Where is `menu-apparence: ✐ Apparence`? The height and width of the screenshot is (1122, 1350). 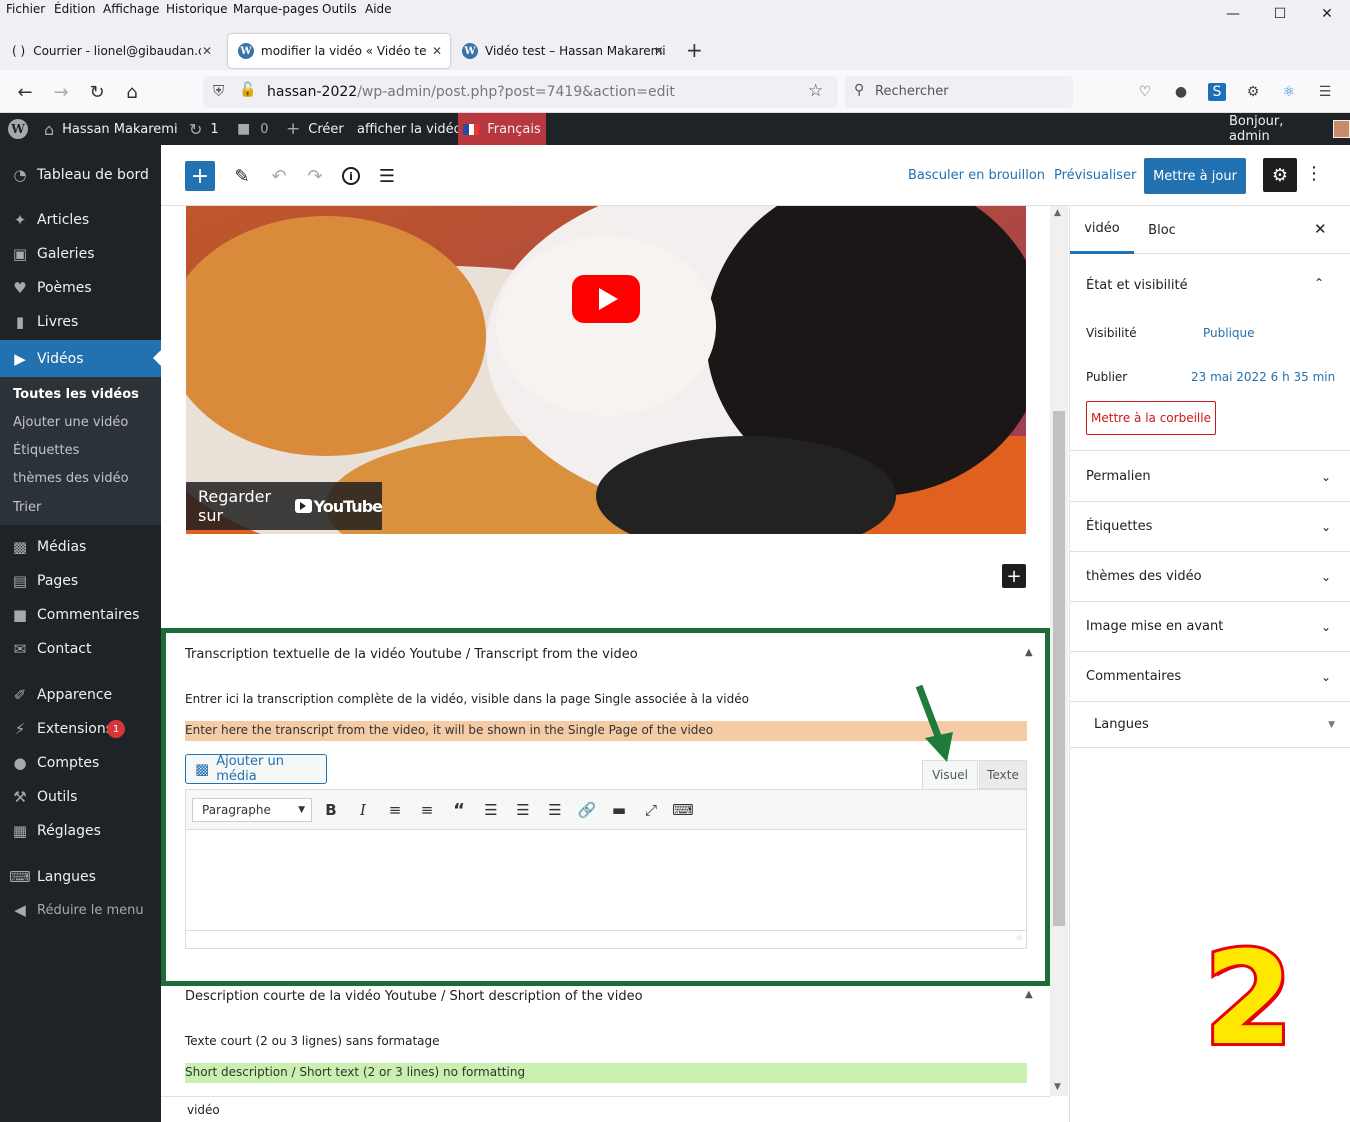
menu-apparence: ✐ Apparence is located at coordinates (80, 695).